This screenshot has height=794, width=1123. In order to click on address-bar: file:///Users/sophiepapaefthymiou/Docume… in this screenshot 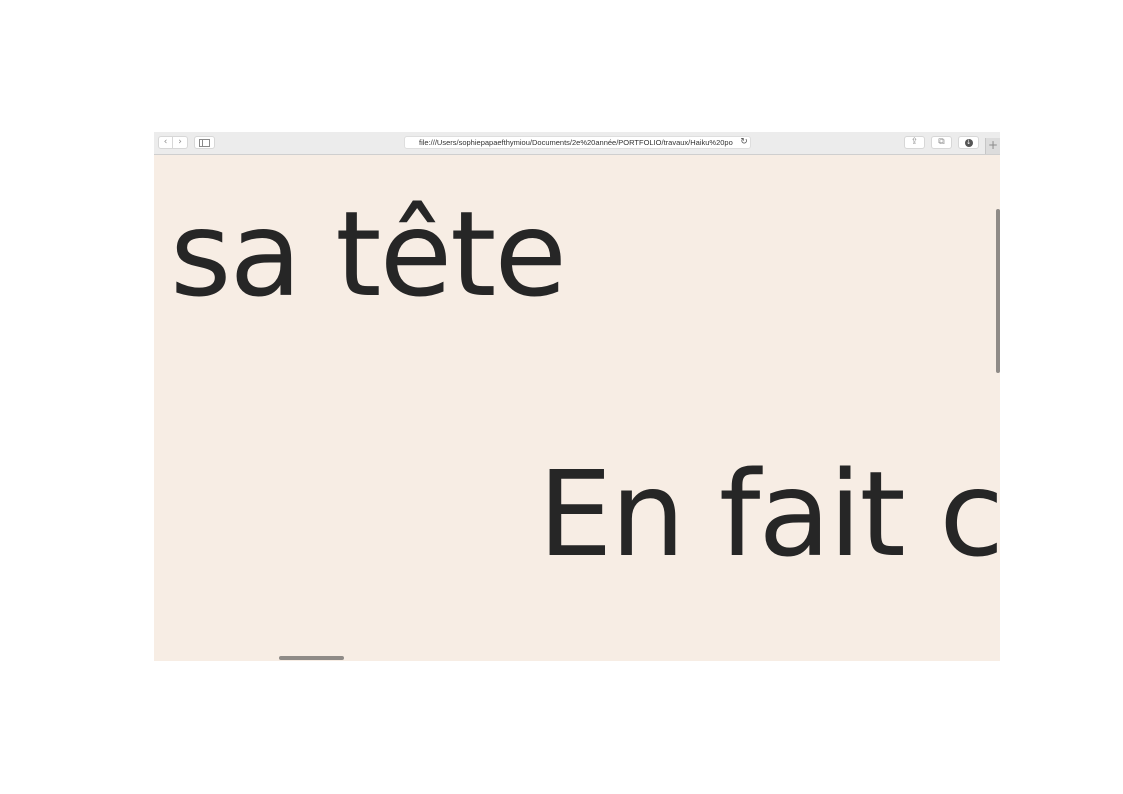, I will do `click(577, 142)`.